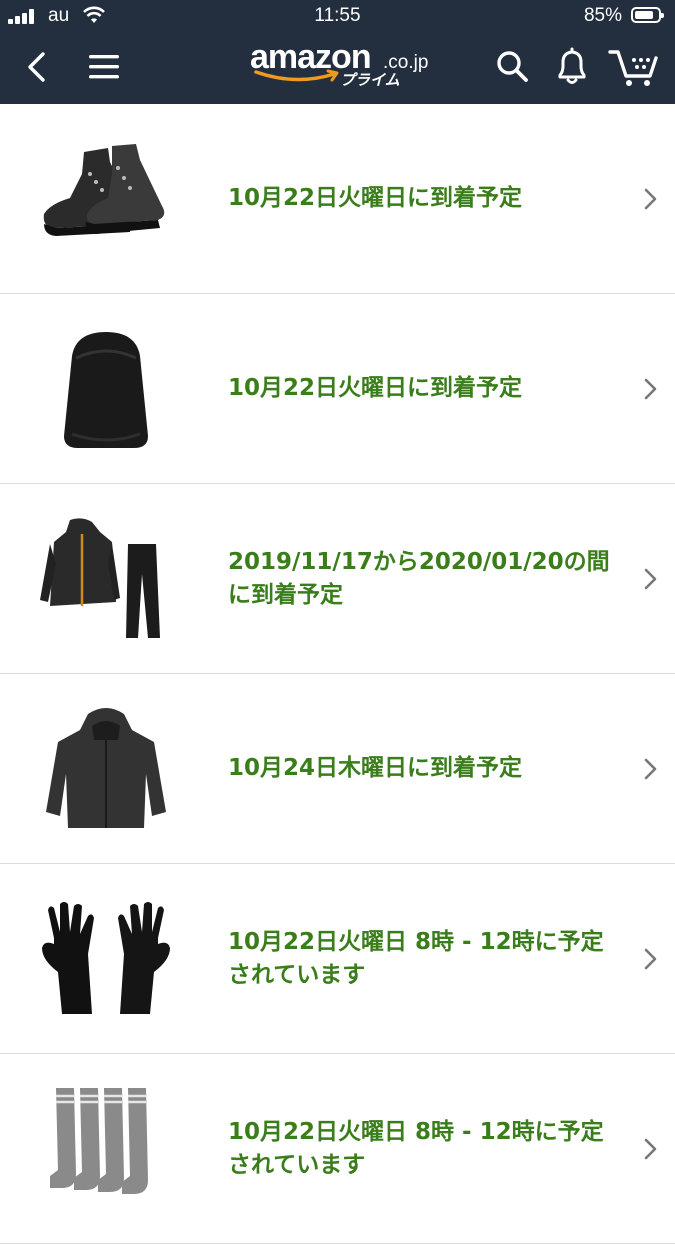  Describe the element at coordinates (647, 15) in the screenshot. I see `battery-icon` at that location.